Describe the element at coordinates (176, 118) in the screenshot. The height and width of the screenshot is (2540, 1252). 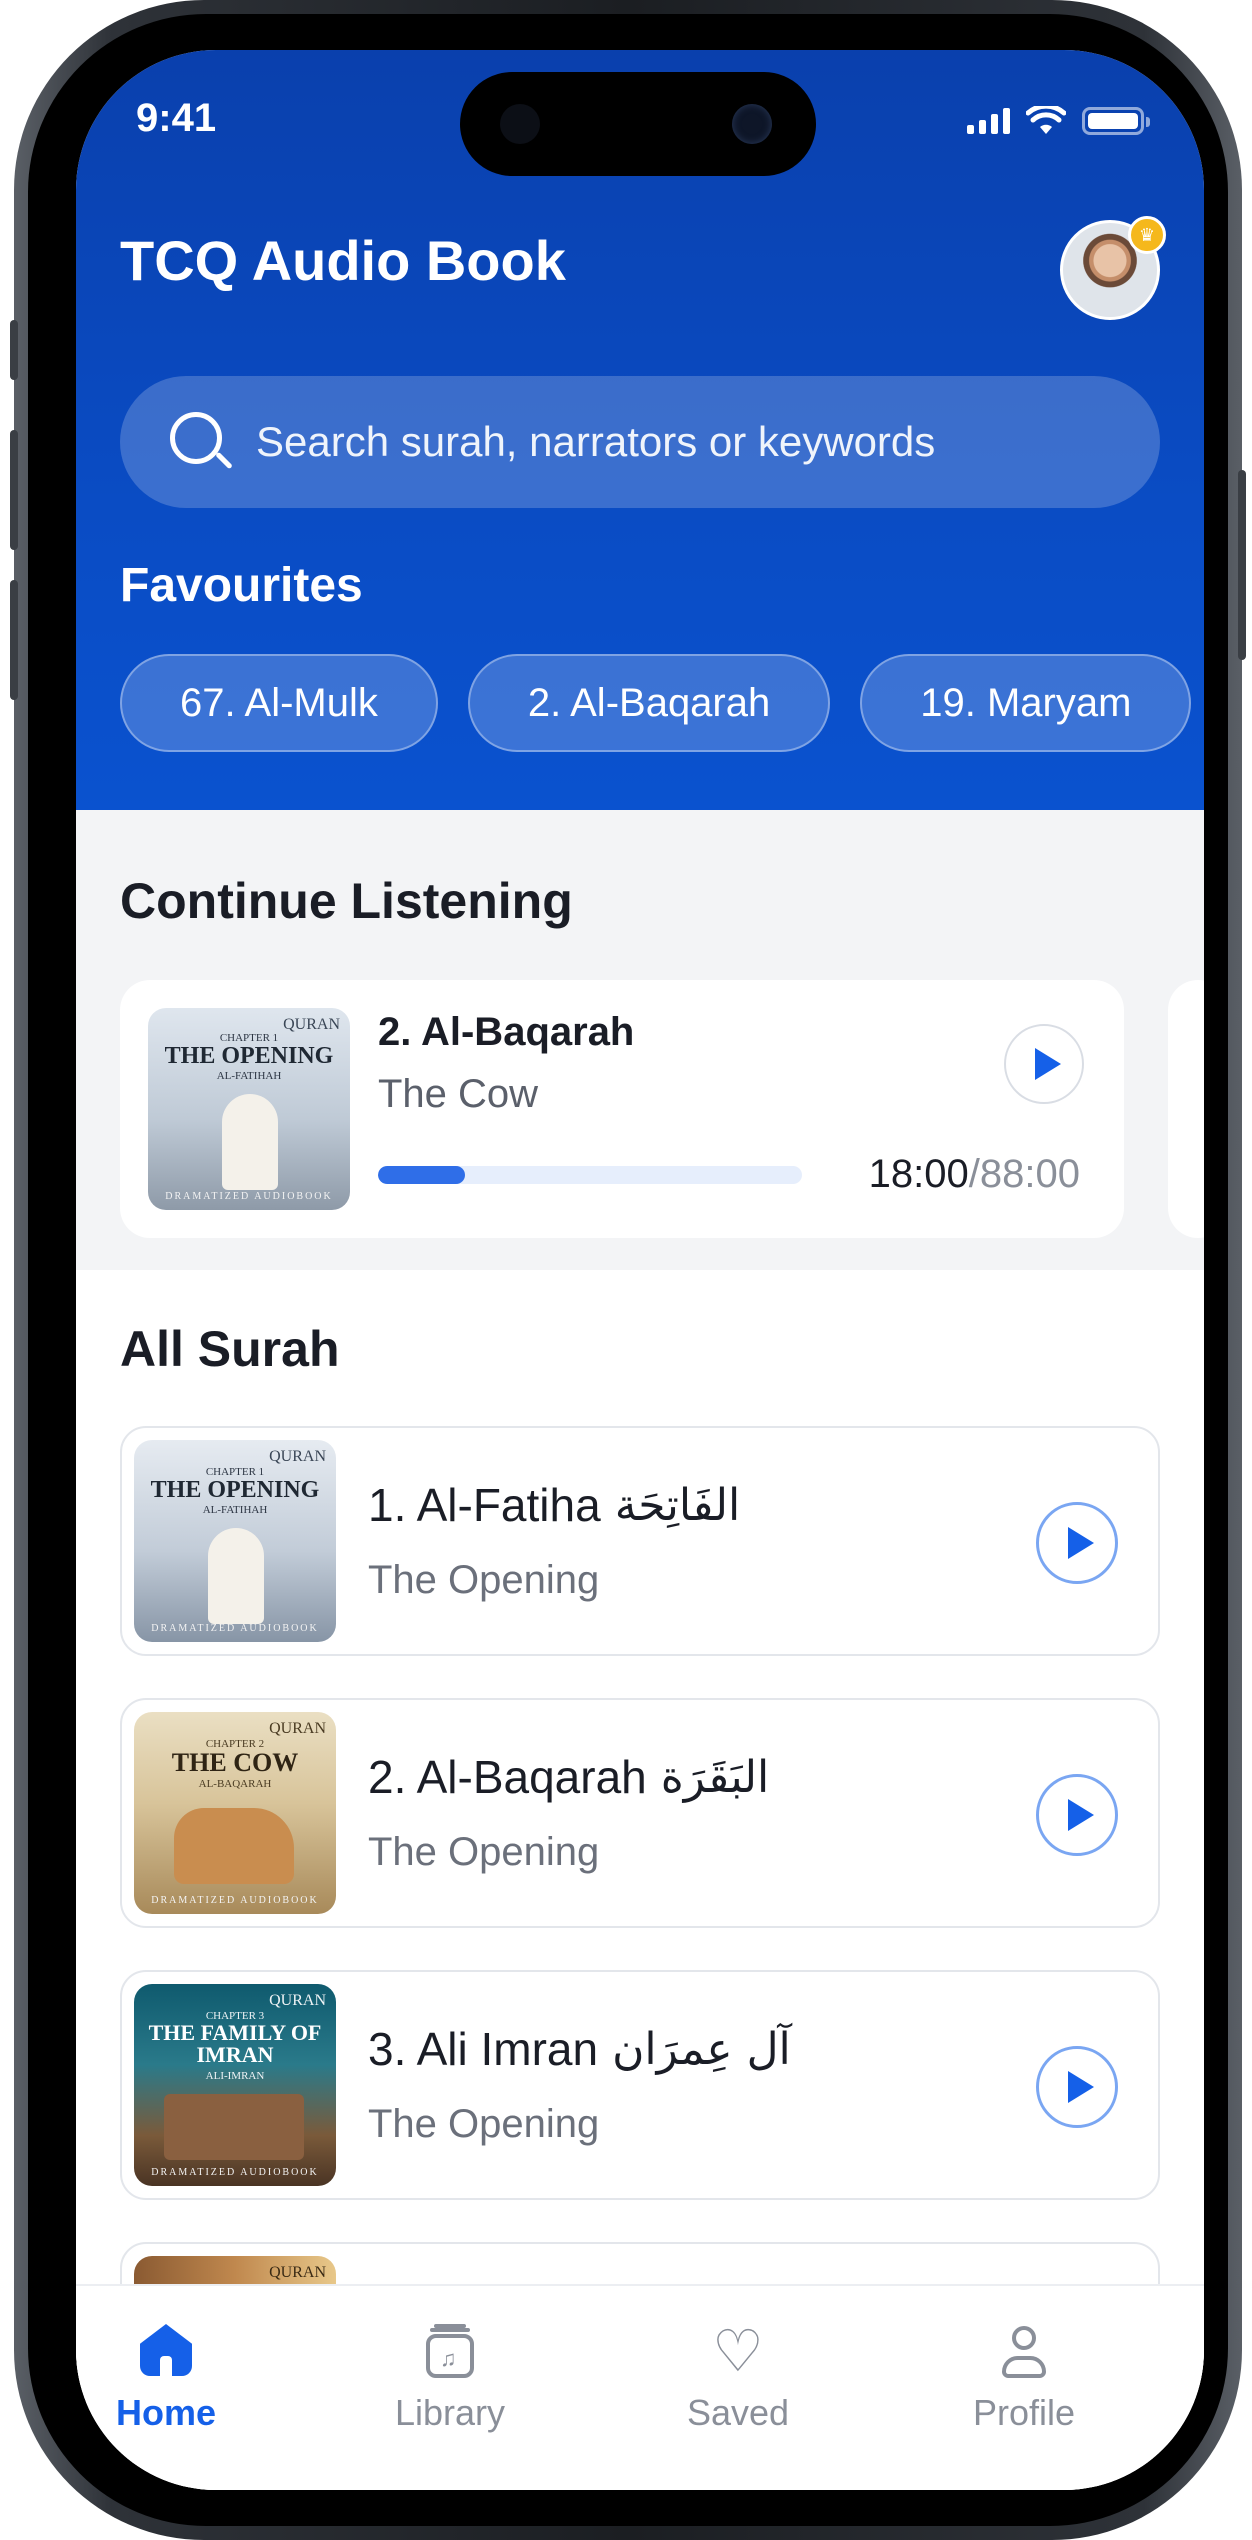
I see `status-time: 9:41` at that location.